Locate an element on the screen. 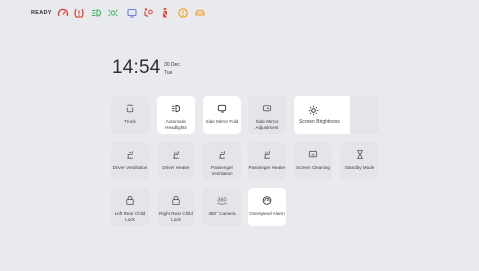 The height and width of the screenshot is (271, 479). driver-ventilation-label: Driver Ventilation is located at coordinates (130, 167).